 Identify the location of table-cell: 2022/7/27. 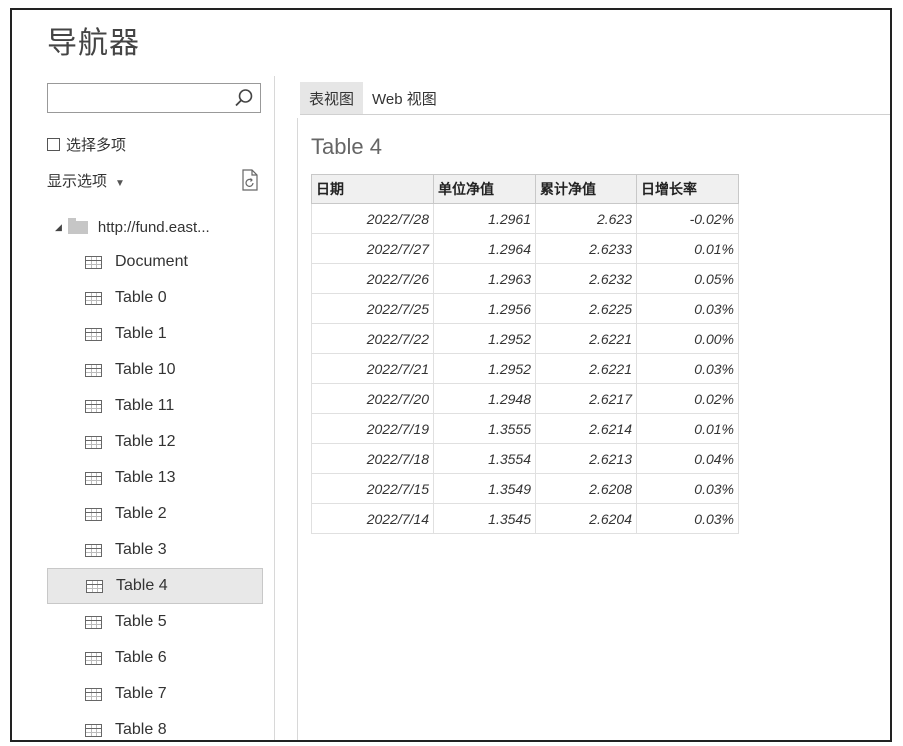
(372, 248).